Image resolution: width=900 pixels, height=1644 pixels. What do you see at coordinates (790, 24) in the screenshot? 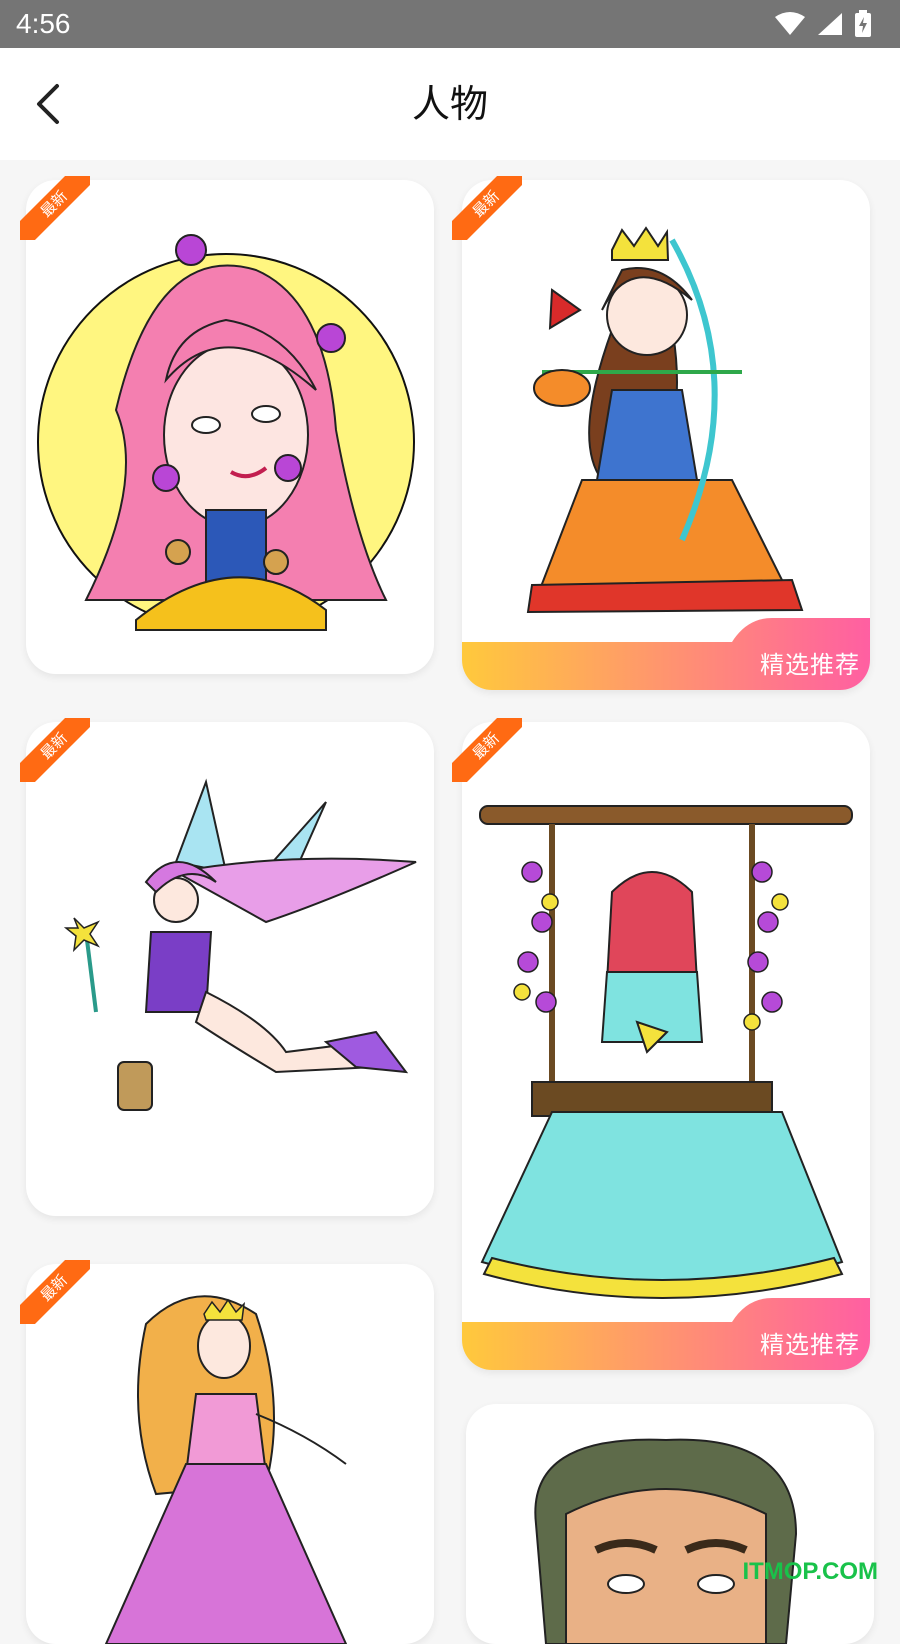
I see `wifi-icon` at bounding box center [790, 24].